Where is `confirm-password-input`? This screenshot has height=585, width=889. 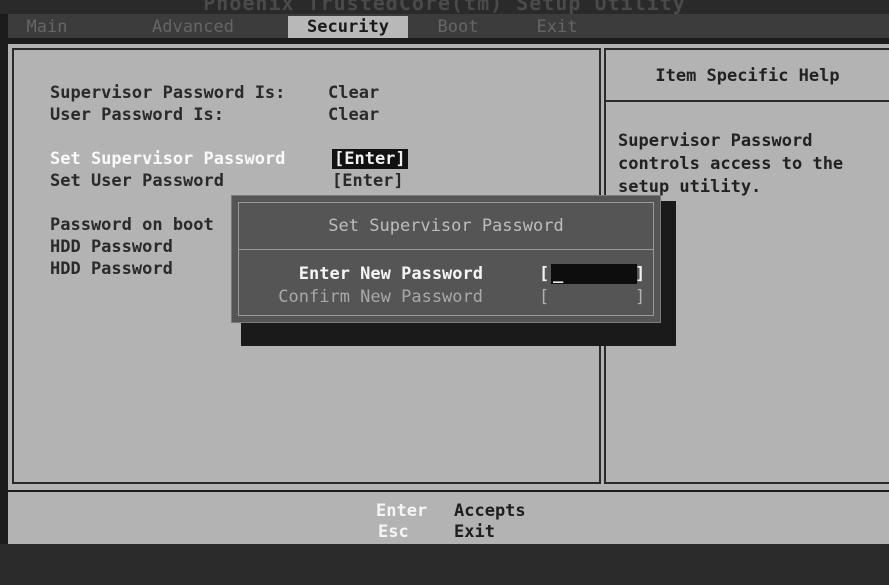
confirm-password-input is located at coordinates (593, 297).